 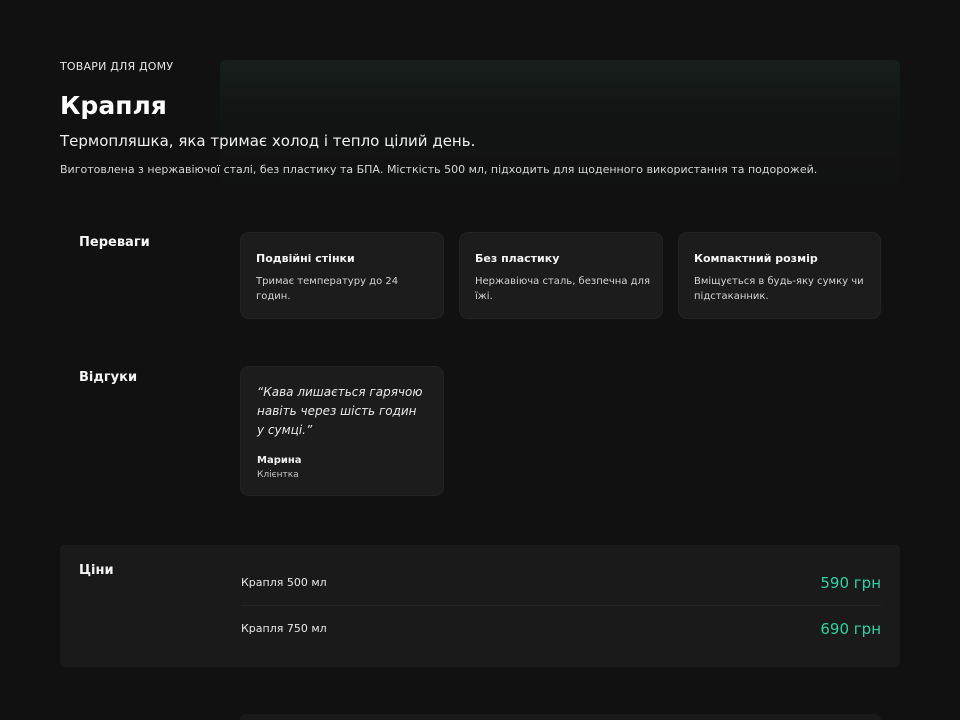 What do you see at coordinates (278, 475) in the screenshot?
I see `review-author-role: Клієнтка` at bounding box center [278, 475].